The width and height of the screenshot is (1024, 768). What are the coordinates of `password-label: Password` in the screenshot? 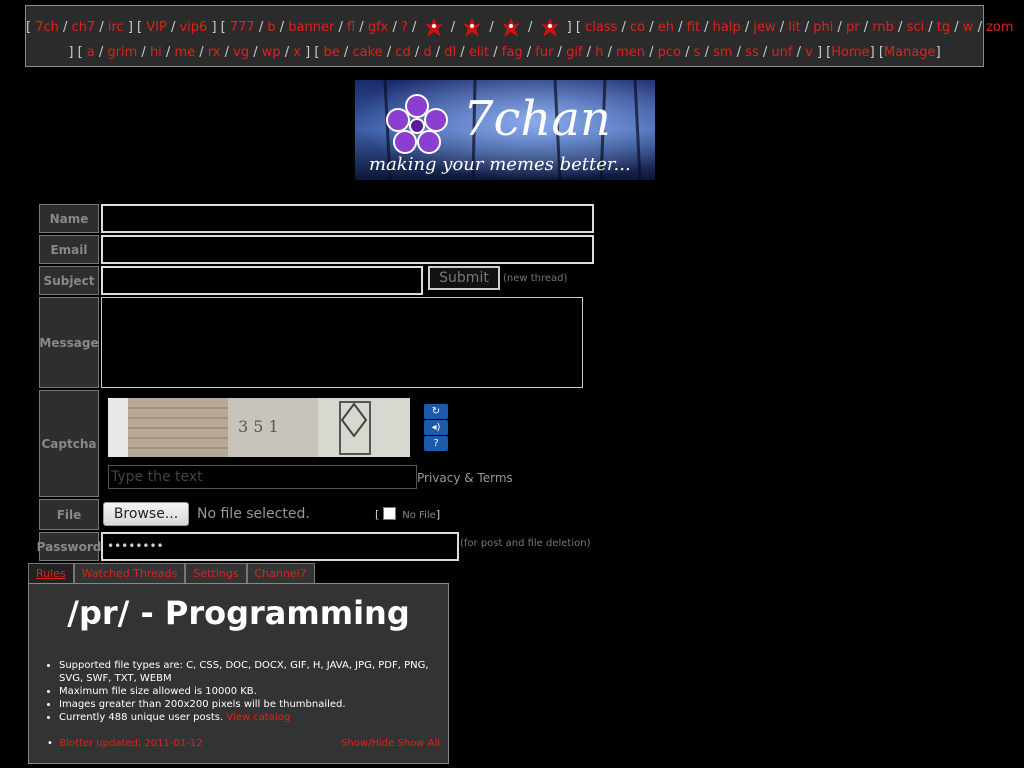 It's located at (69, 546).